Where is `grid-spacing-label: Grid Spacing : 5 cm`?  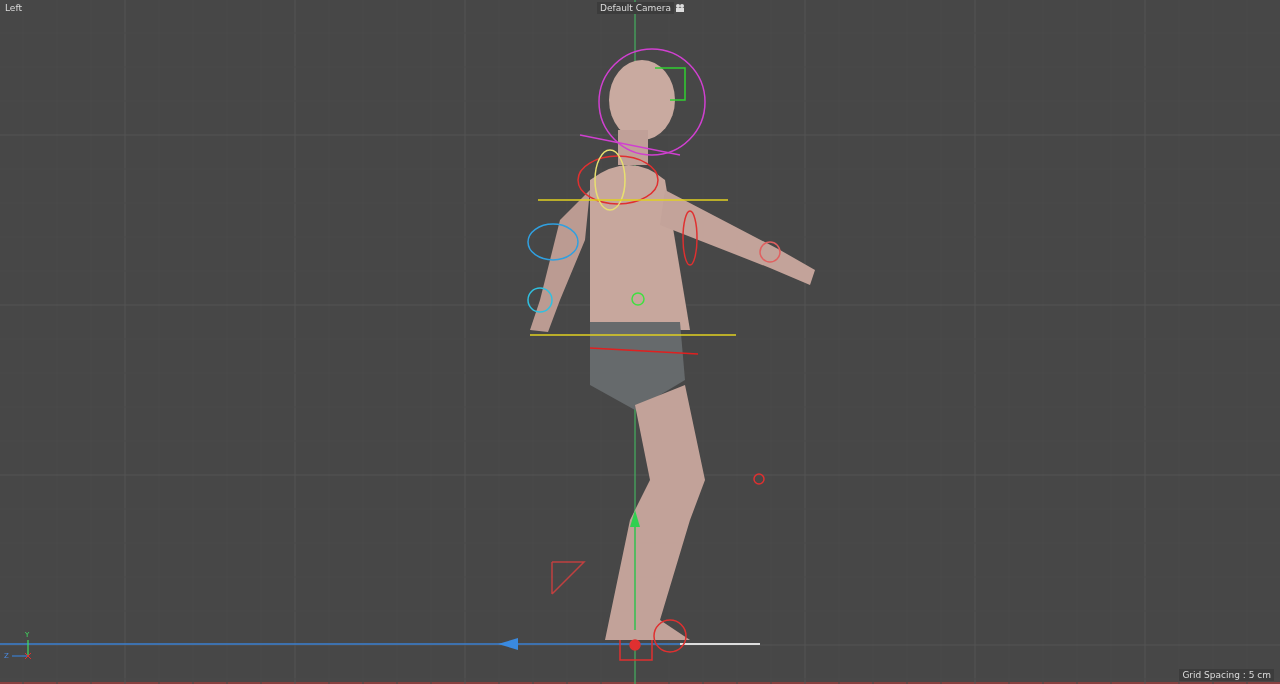
grid-spacing-label: Grid Spacing : 5 cm is located at coordinates (1226, 675).